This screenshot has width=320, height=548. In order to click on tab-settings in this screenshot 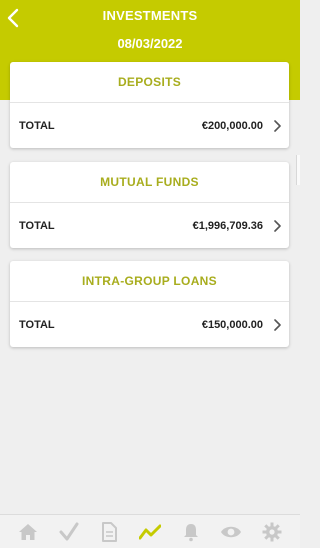, I will do `click(272, 532)`.